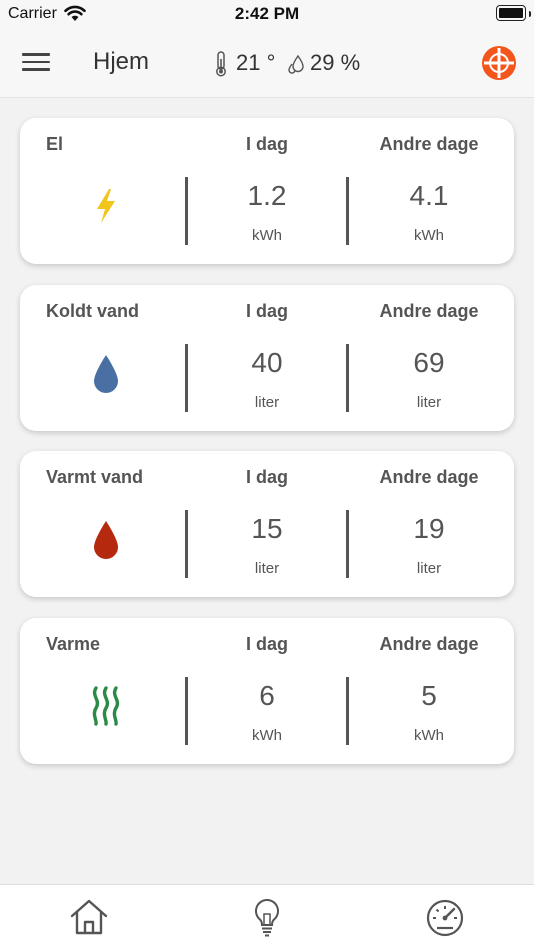  What do you see at coordinates (121, 61) in the screenshot?
I see `page-title: Hjem` at bounding box center [121, 61].